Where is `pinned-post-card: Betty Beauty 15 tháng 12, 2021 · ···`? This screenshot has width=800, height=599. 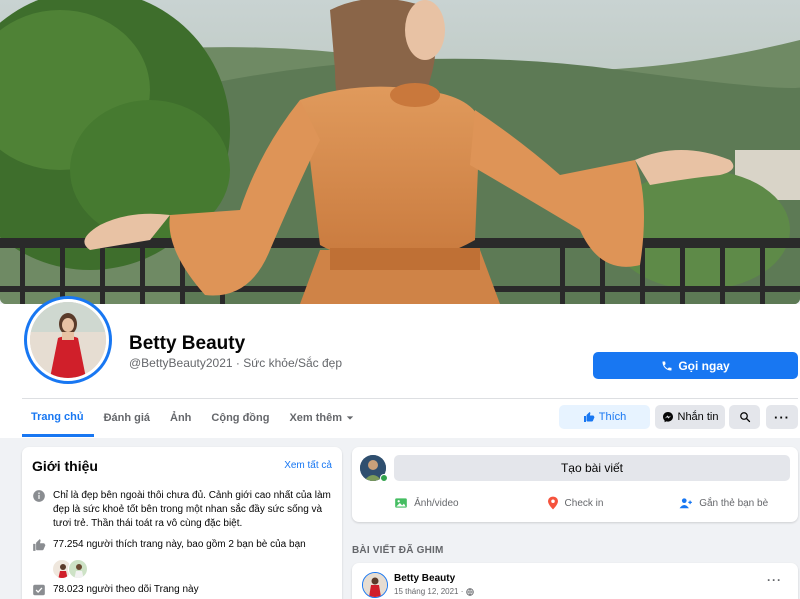 pinned-post-card: Betty Beauty 15 tháng 12, 2021 · ··· is located at coordinates (575, 581).